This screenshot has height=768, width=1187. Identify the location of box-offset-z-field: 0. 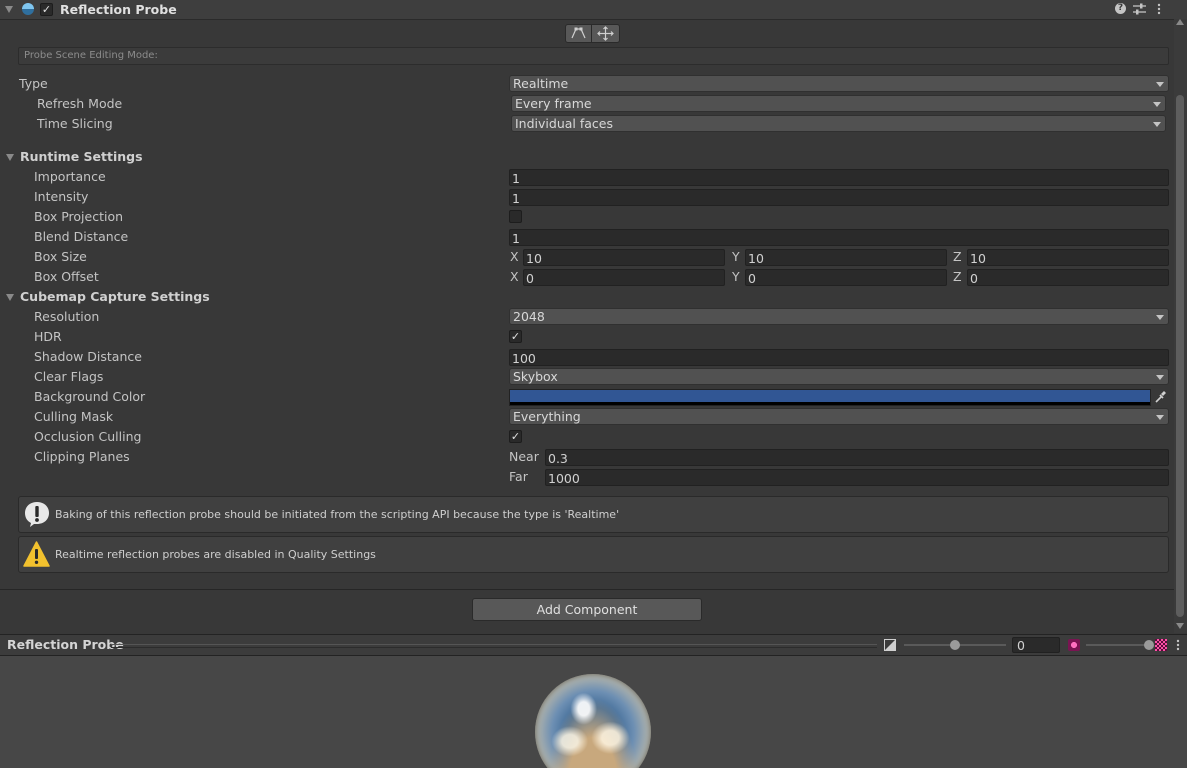
(1068, 277).